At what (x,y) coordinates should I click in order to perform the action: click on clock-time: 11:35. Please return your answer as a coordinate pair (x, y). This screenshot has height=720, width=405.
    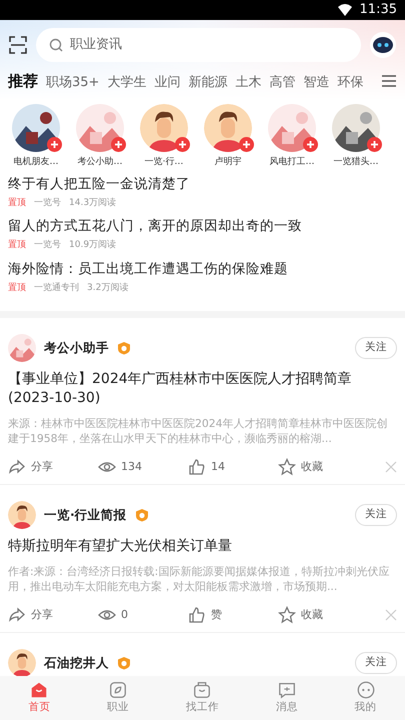
    Looking at the image, I should click on (378, 10).